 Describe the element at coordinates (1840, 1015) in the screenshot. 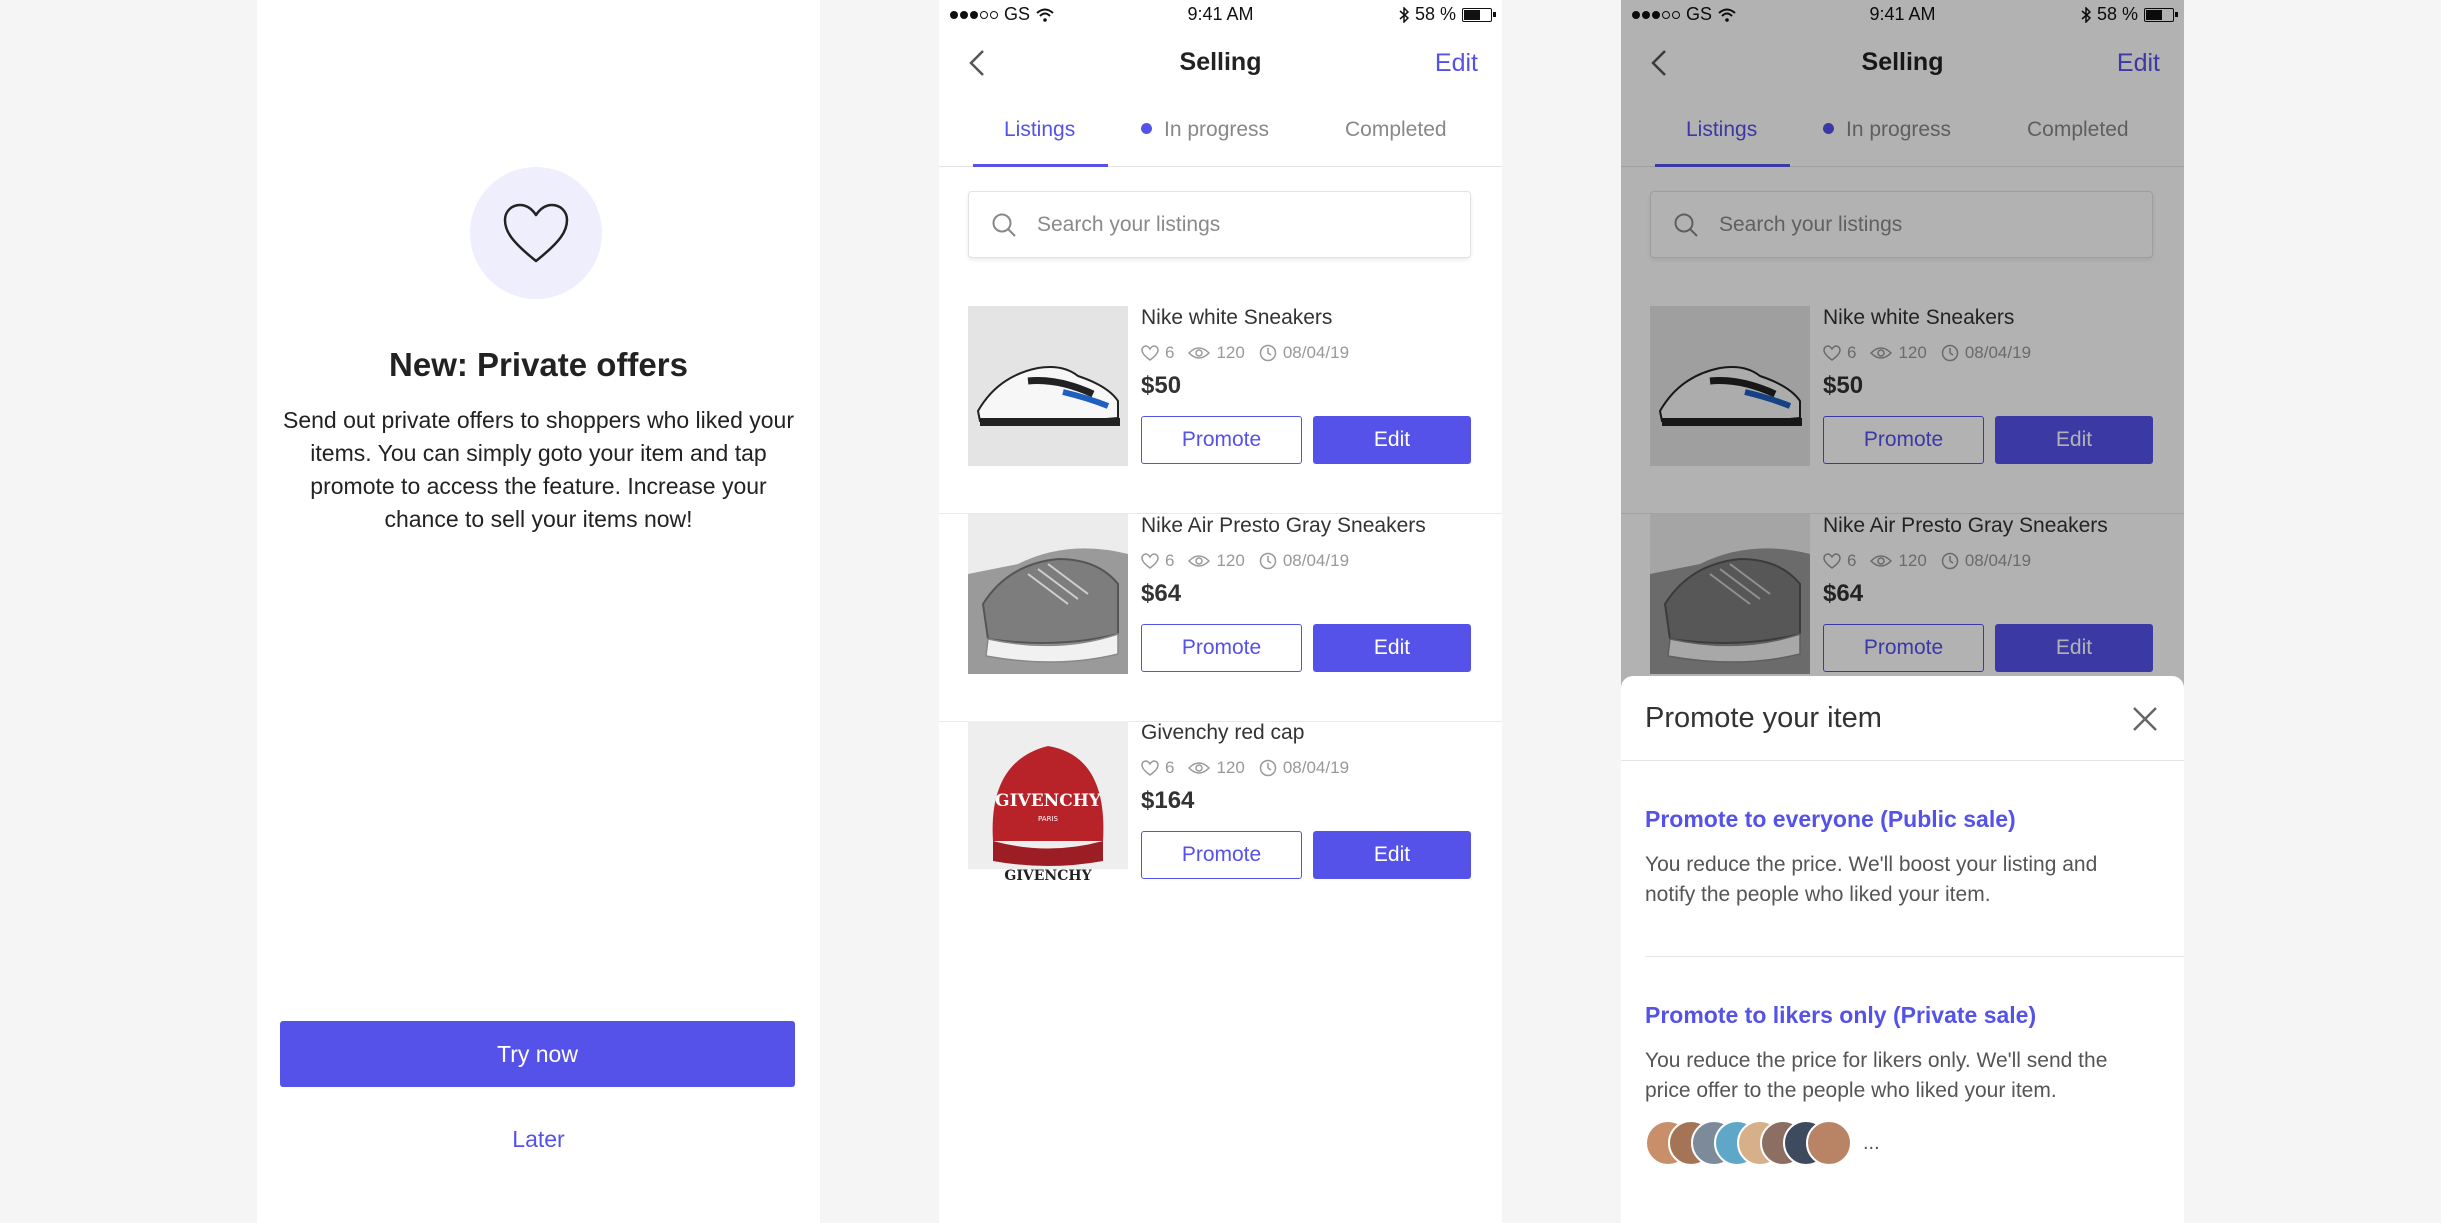

I see `promote-private-option: Promote to likers only (Private sale)` at that location.